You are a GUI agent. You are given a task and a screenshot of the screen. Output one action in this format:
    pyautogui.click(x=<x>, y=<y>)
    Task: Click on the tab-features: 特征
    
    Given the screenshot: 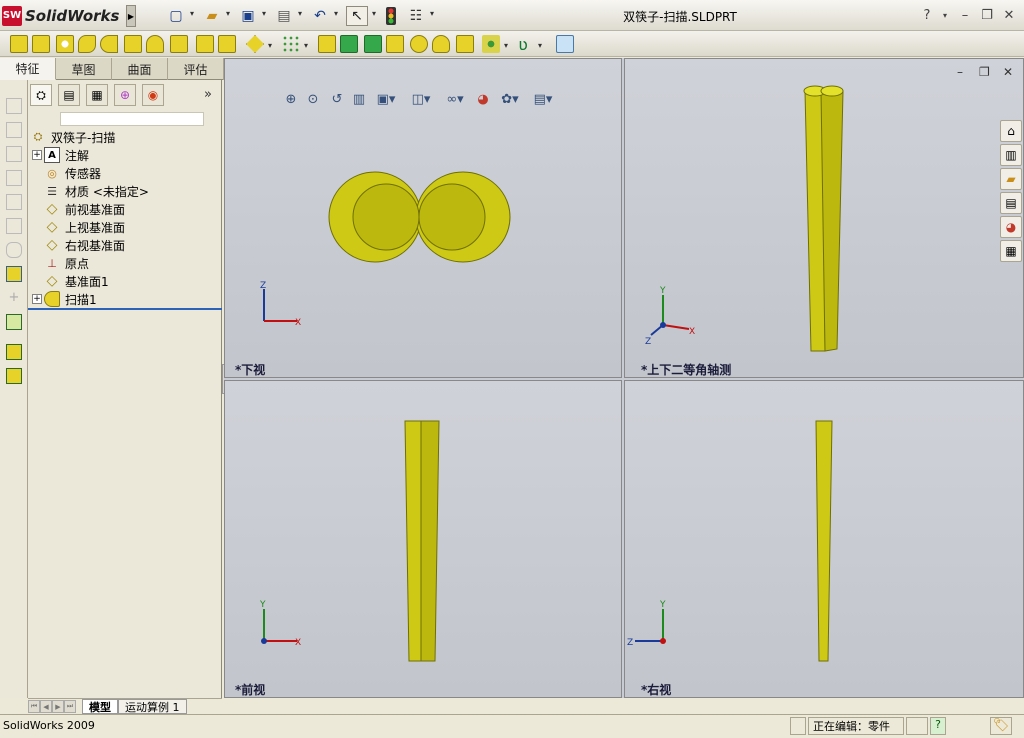 What is the action you would take?
    pyautogui.click(x=28, y=69)
    